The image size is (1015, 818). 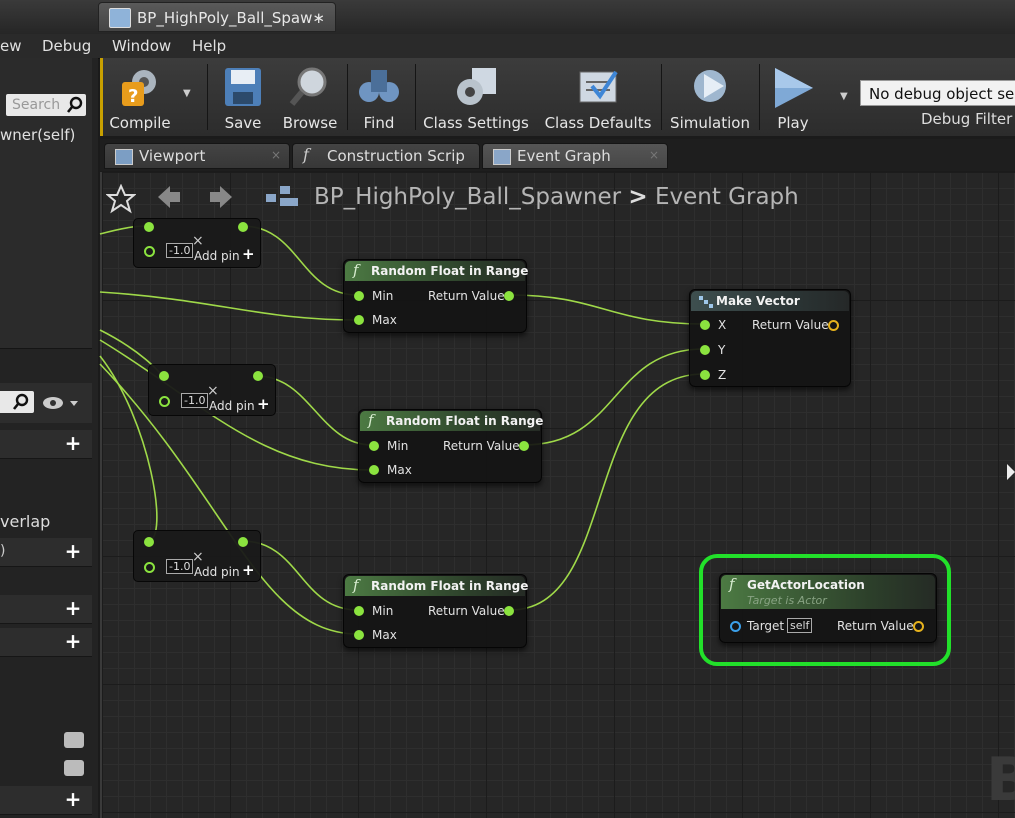 I want to click on toolbar-separator, so click(x=415, y=97).